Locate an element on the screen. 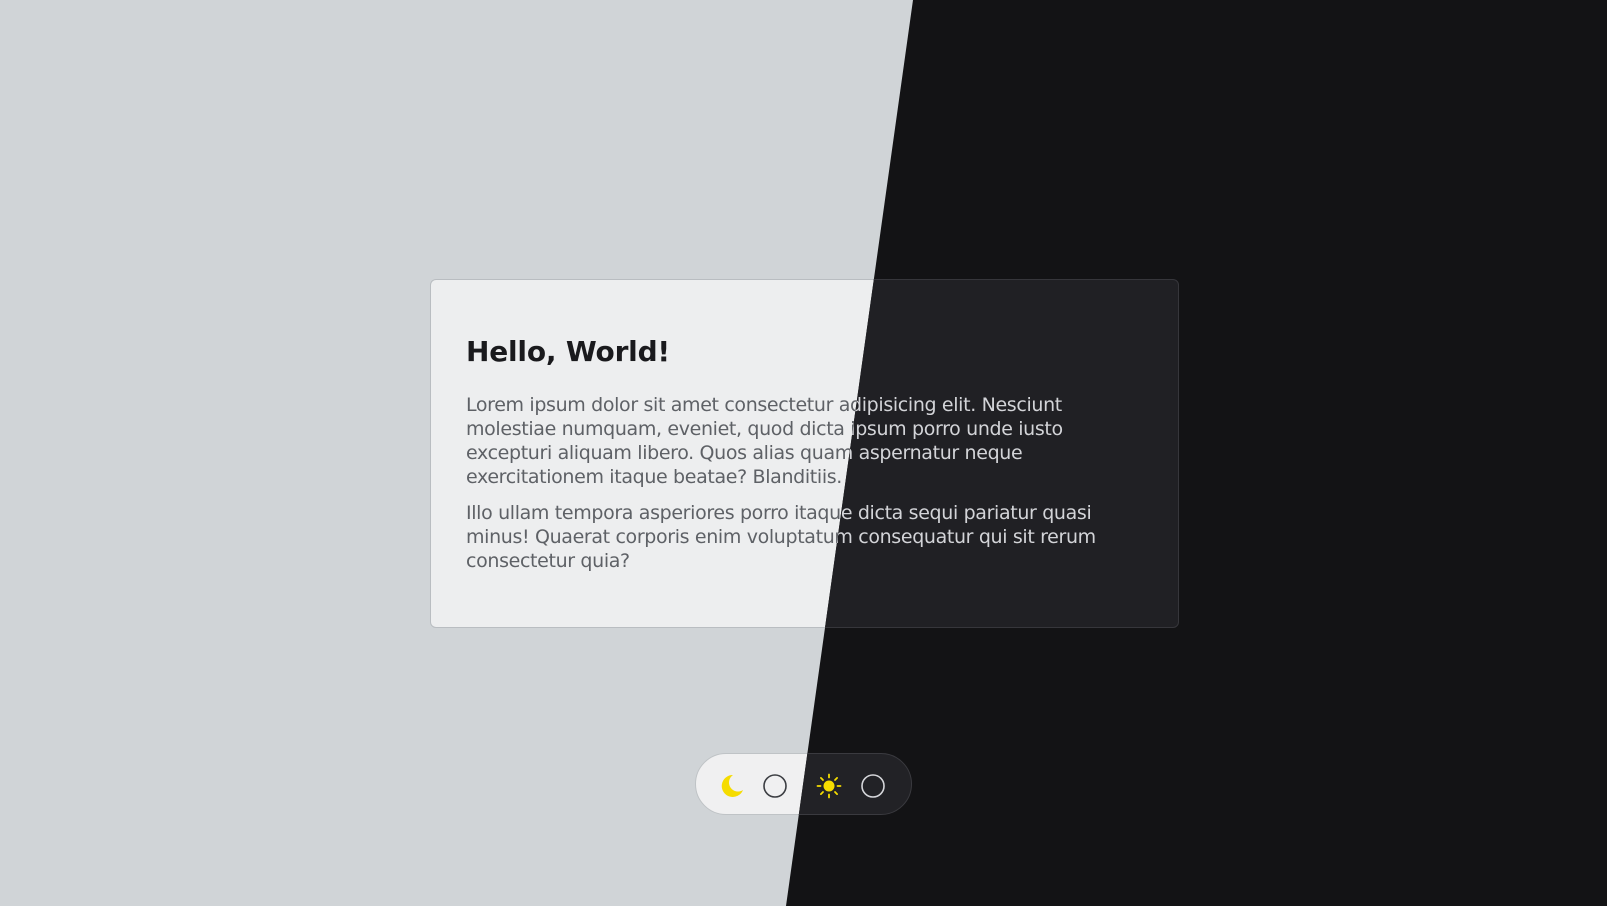 This screenshot has width=1607, height=906. sun-icon is located at coordinates (829, 786).